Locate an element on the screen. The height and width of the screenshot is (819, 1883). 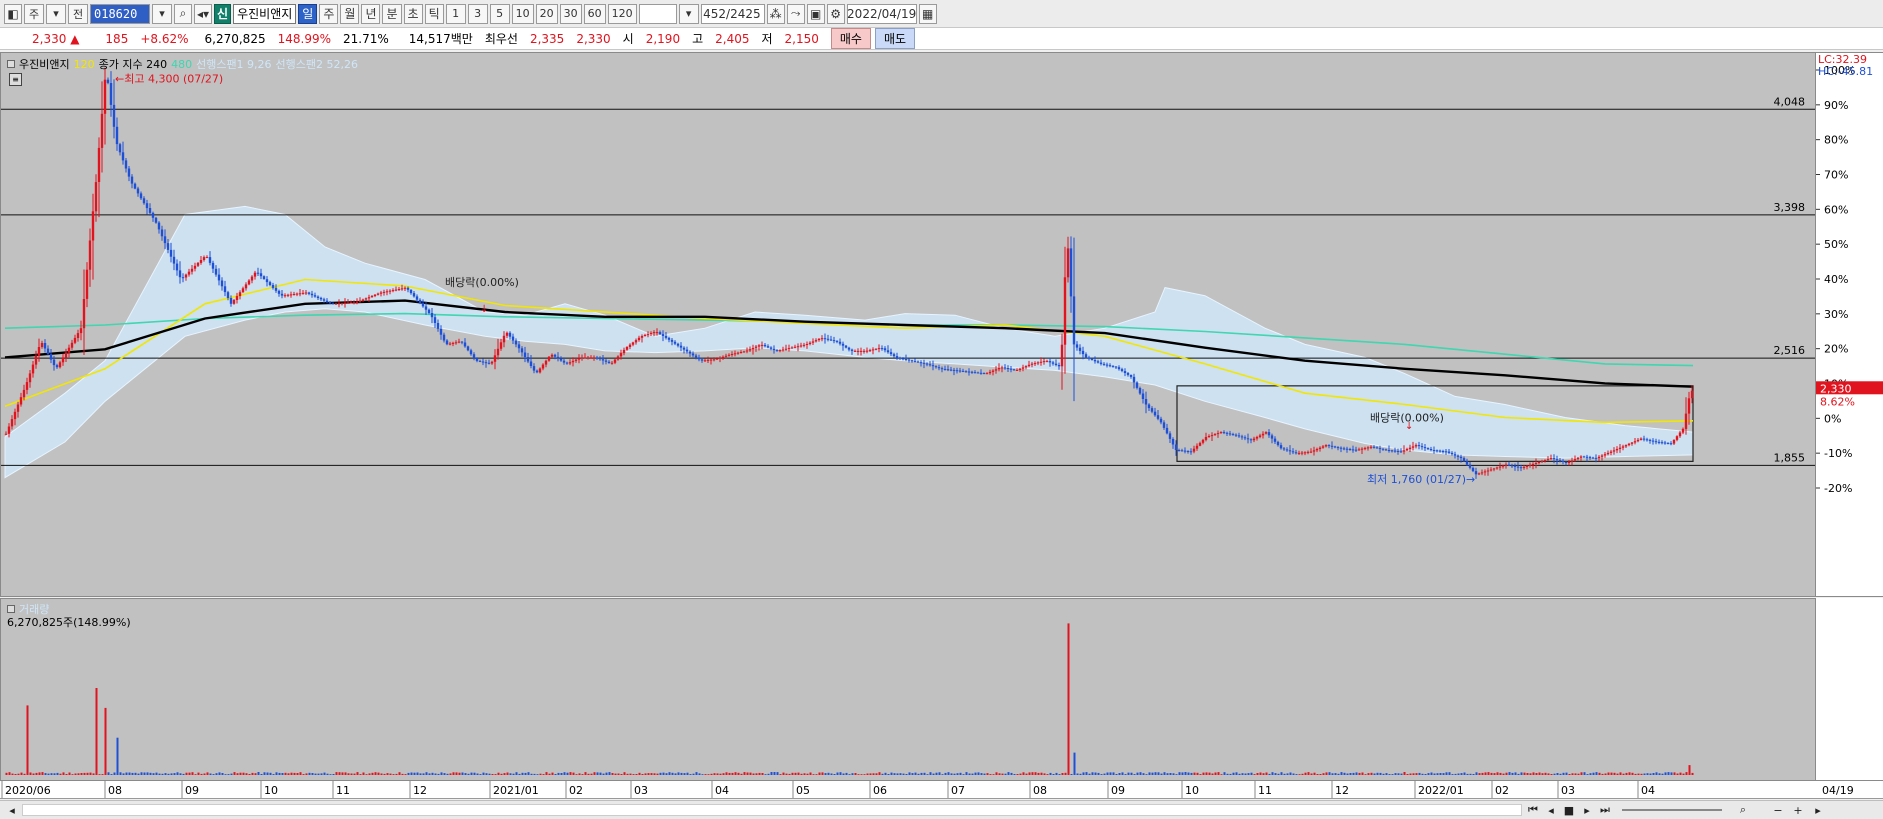
period-year-tab: 년 is located at coordinates (371, 13).